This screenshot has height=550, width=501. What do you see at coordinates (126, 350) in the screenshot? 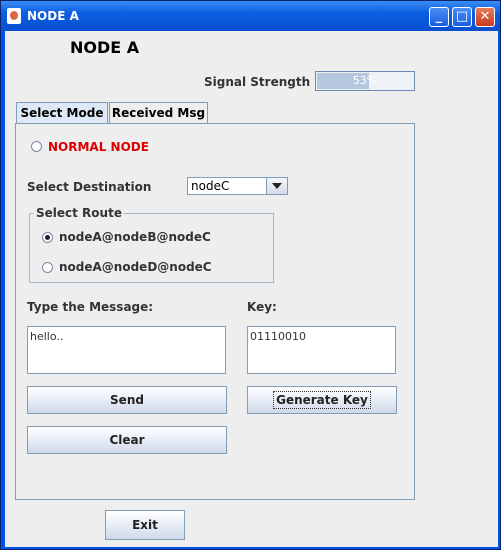
I see `message-textarea: hello..` at bounding box center [126, 350].